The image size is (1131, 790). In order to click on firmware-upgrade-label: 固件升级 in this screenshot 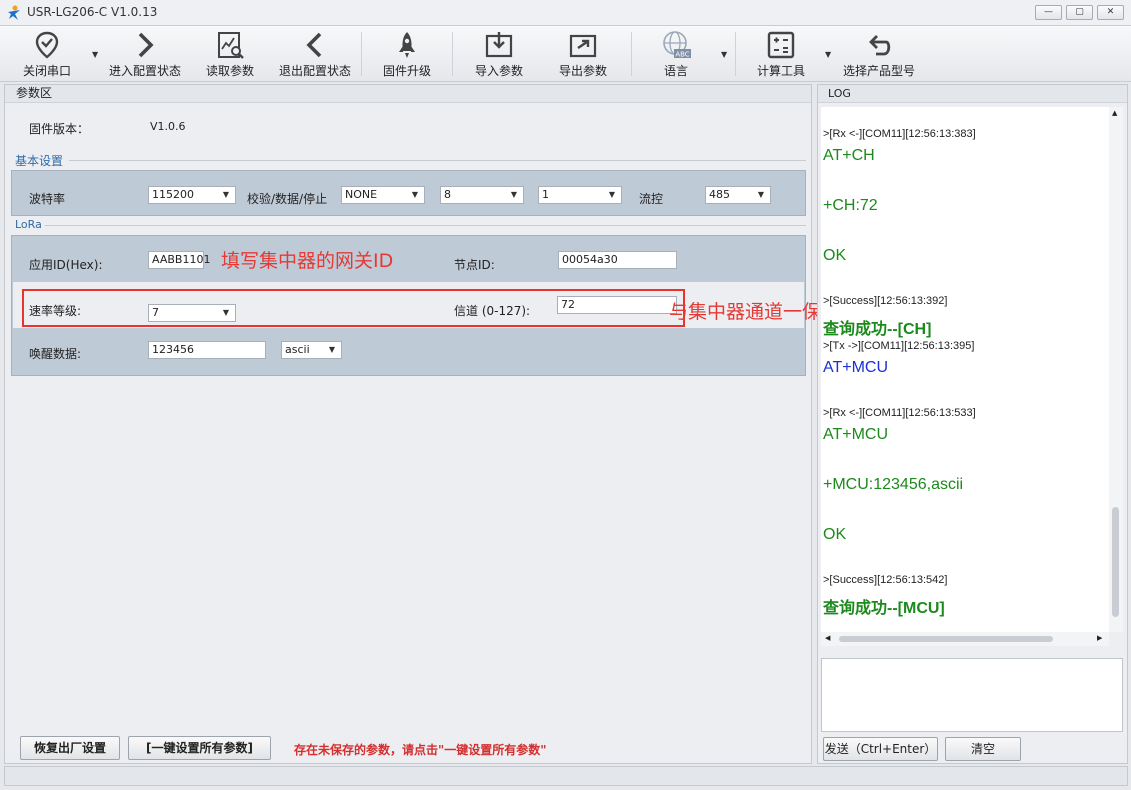, I will do `click(406, 71)`.